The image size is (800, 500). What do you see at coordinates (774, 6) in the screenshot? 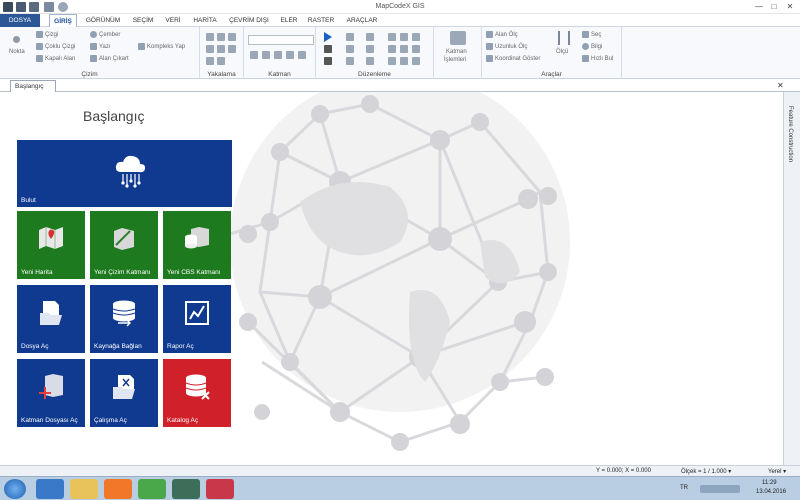
I see `maximize-button: □` at bounding box center [774, 6].